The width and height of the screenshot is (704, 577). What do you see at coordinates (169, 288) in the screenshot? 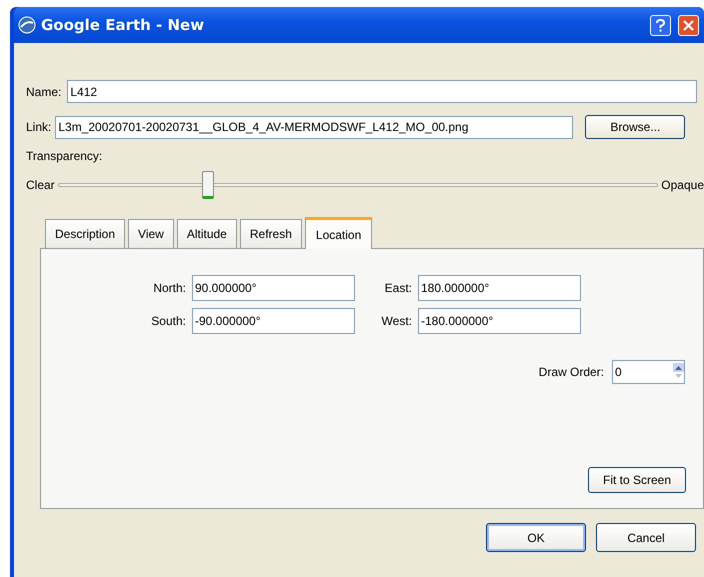
I see `field-label: North:` at bounding box center [169, 288].